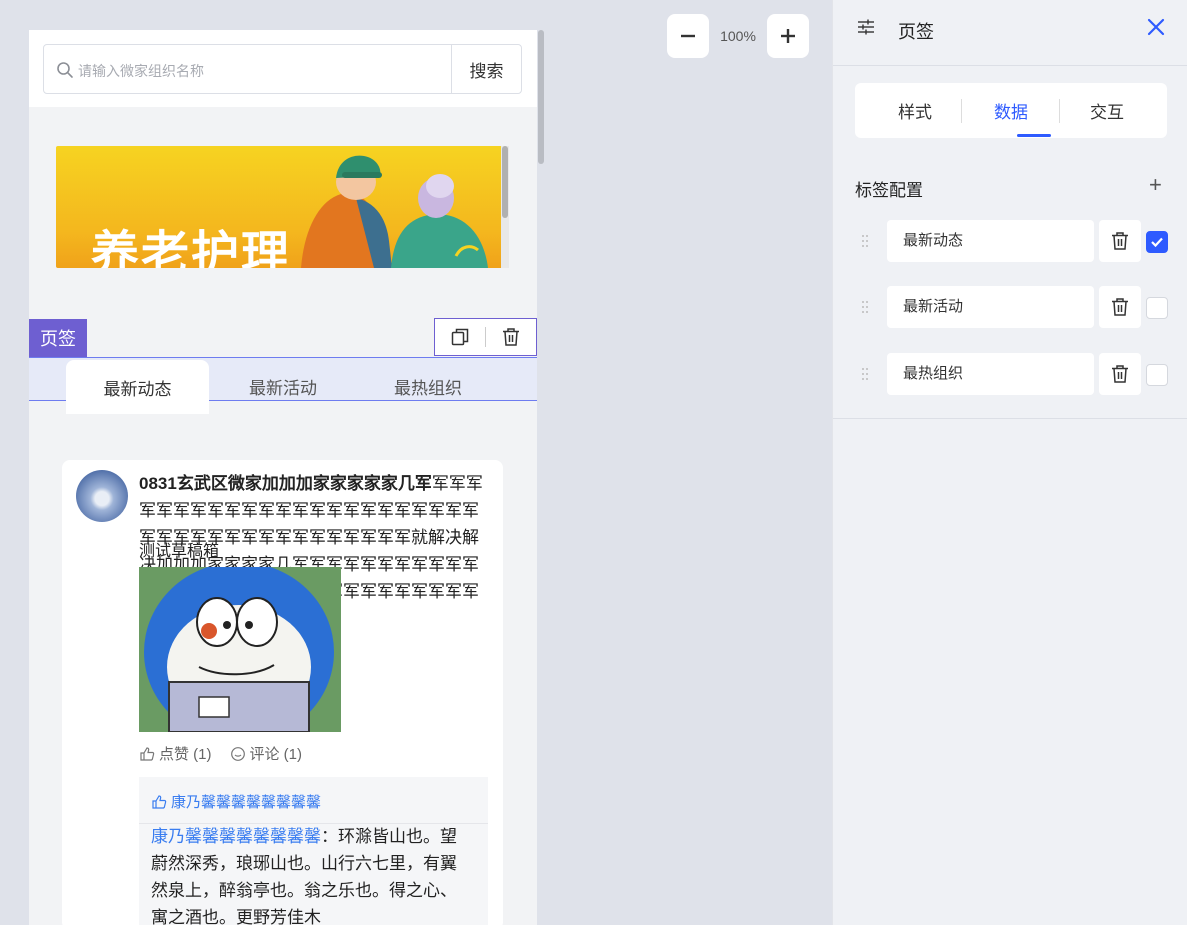 Image resolution: width=1187 pixels, height=925 pixels. I want to click on search-button: 搜索, so click(486, 69).